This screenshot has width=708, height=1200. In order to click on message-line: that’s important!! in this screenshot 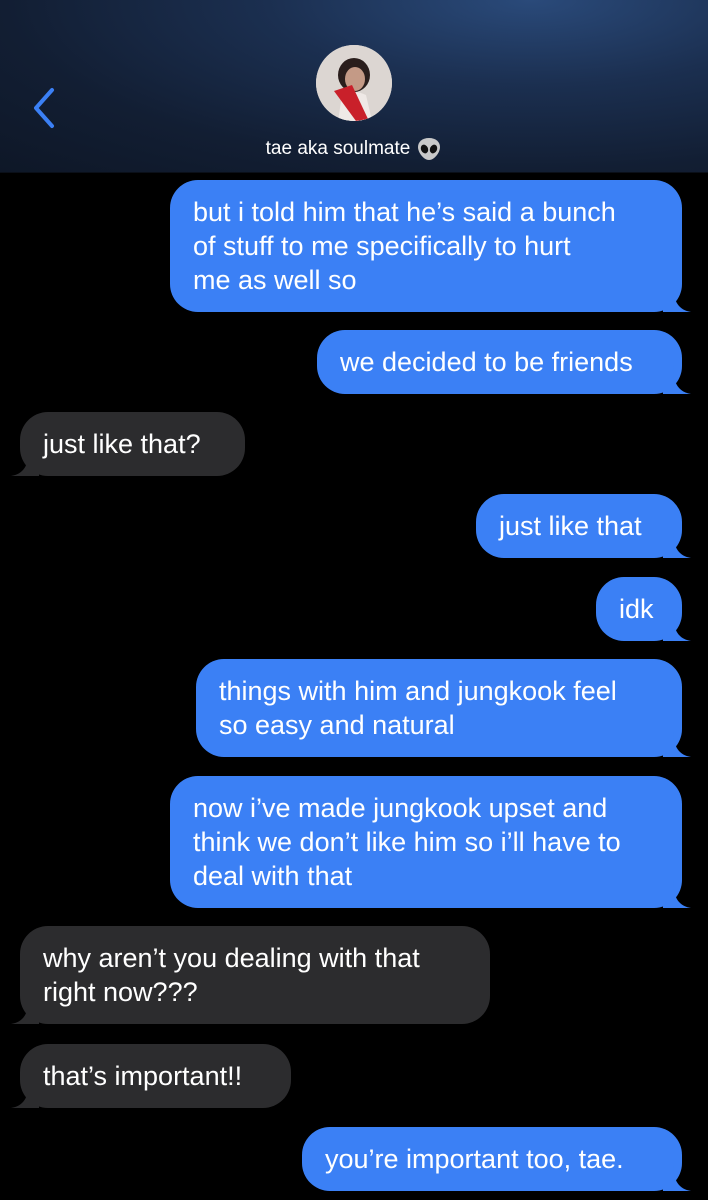, I will do `click(143, 1076)`.